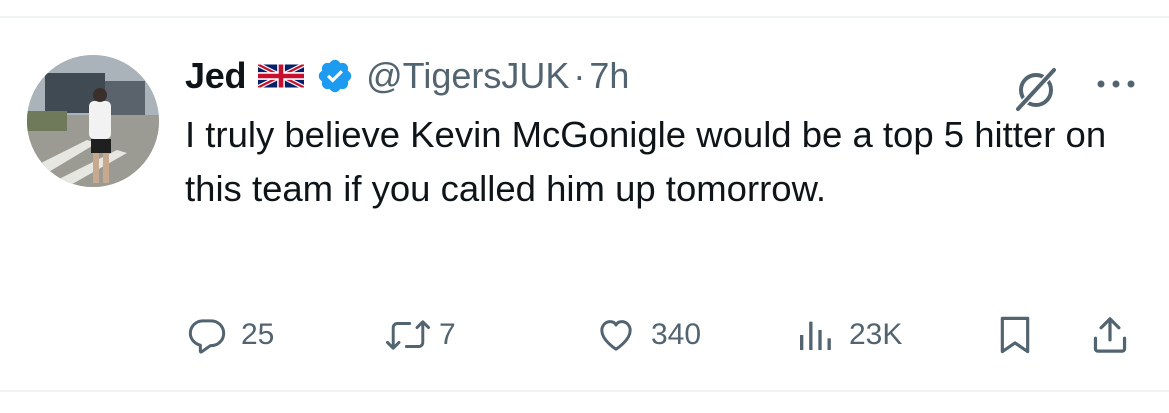 The width and height of the screenshot is (1169, 413). What do you see at coordinates (408, 335) in the screenshot?
I see `retweet-icon` at bounding box center [408, 335].